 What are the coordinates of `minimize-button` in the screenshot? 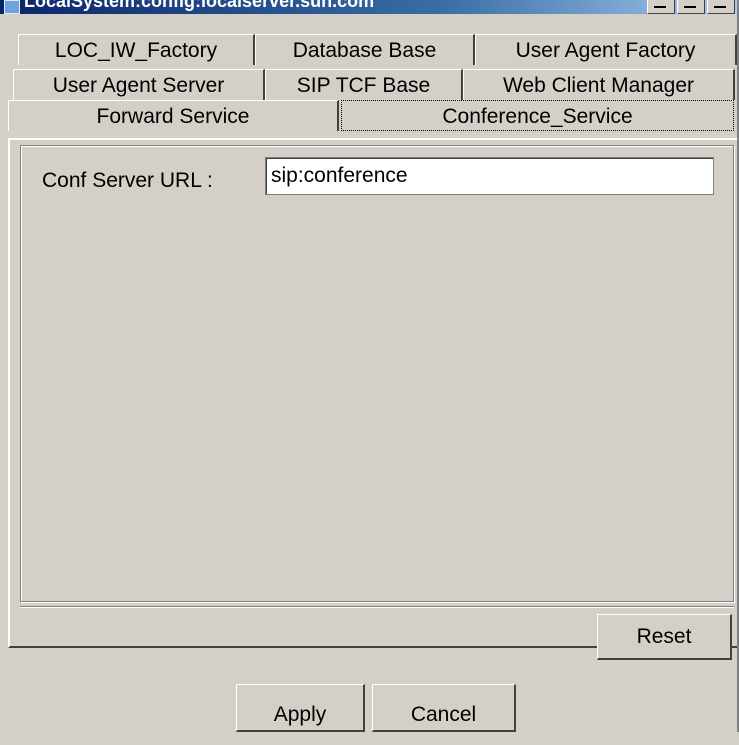 It's located at (661, 7).